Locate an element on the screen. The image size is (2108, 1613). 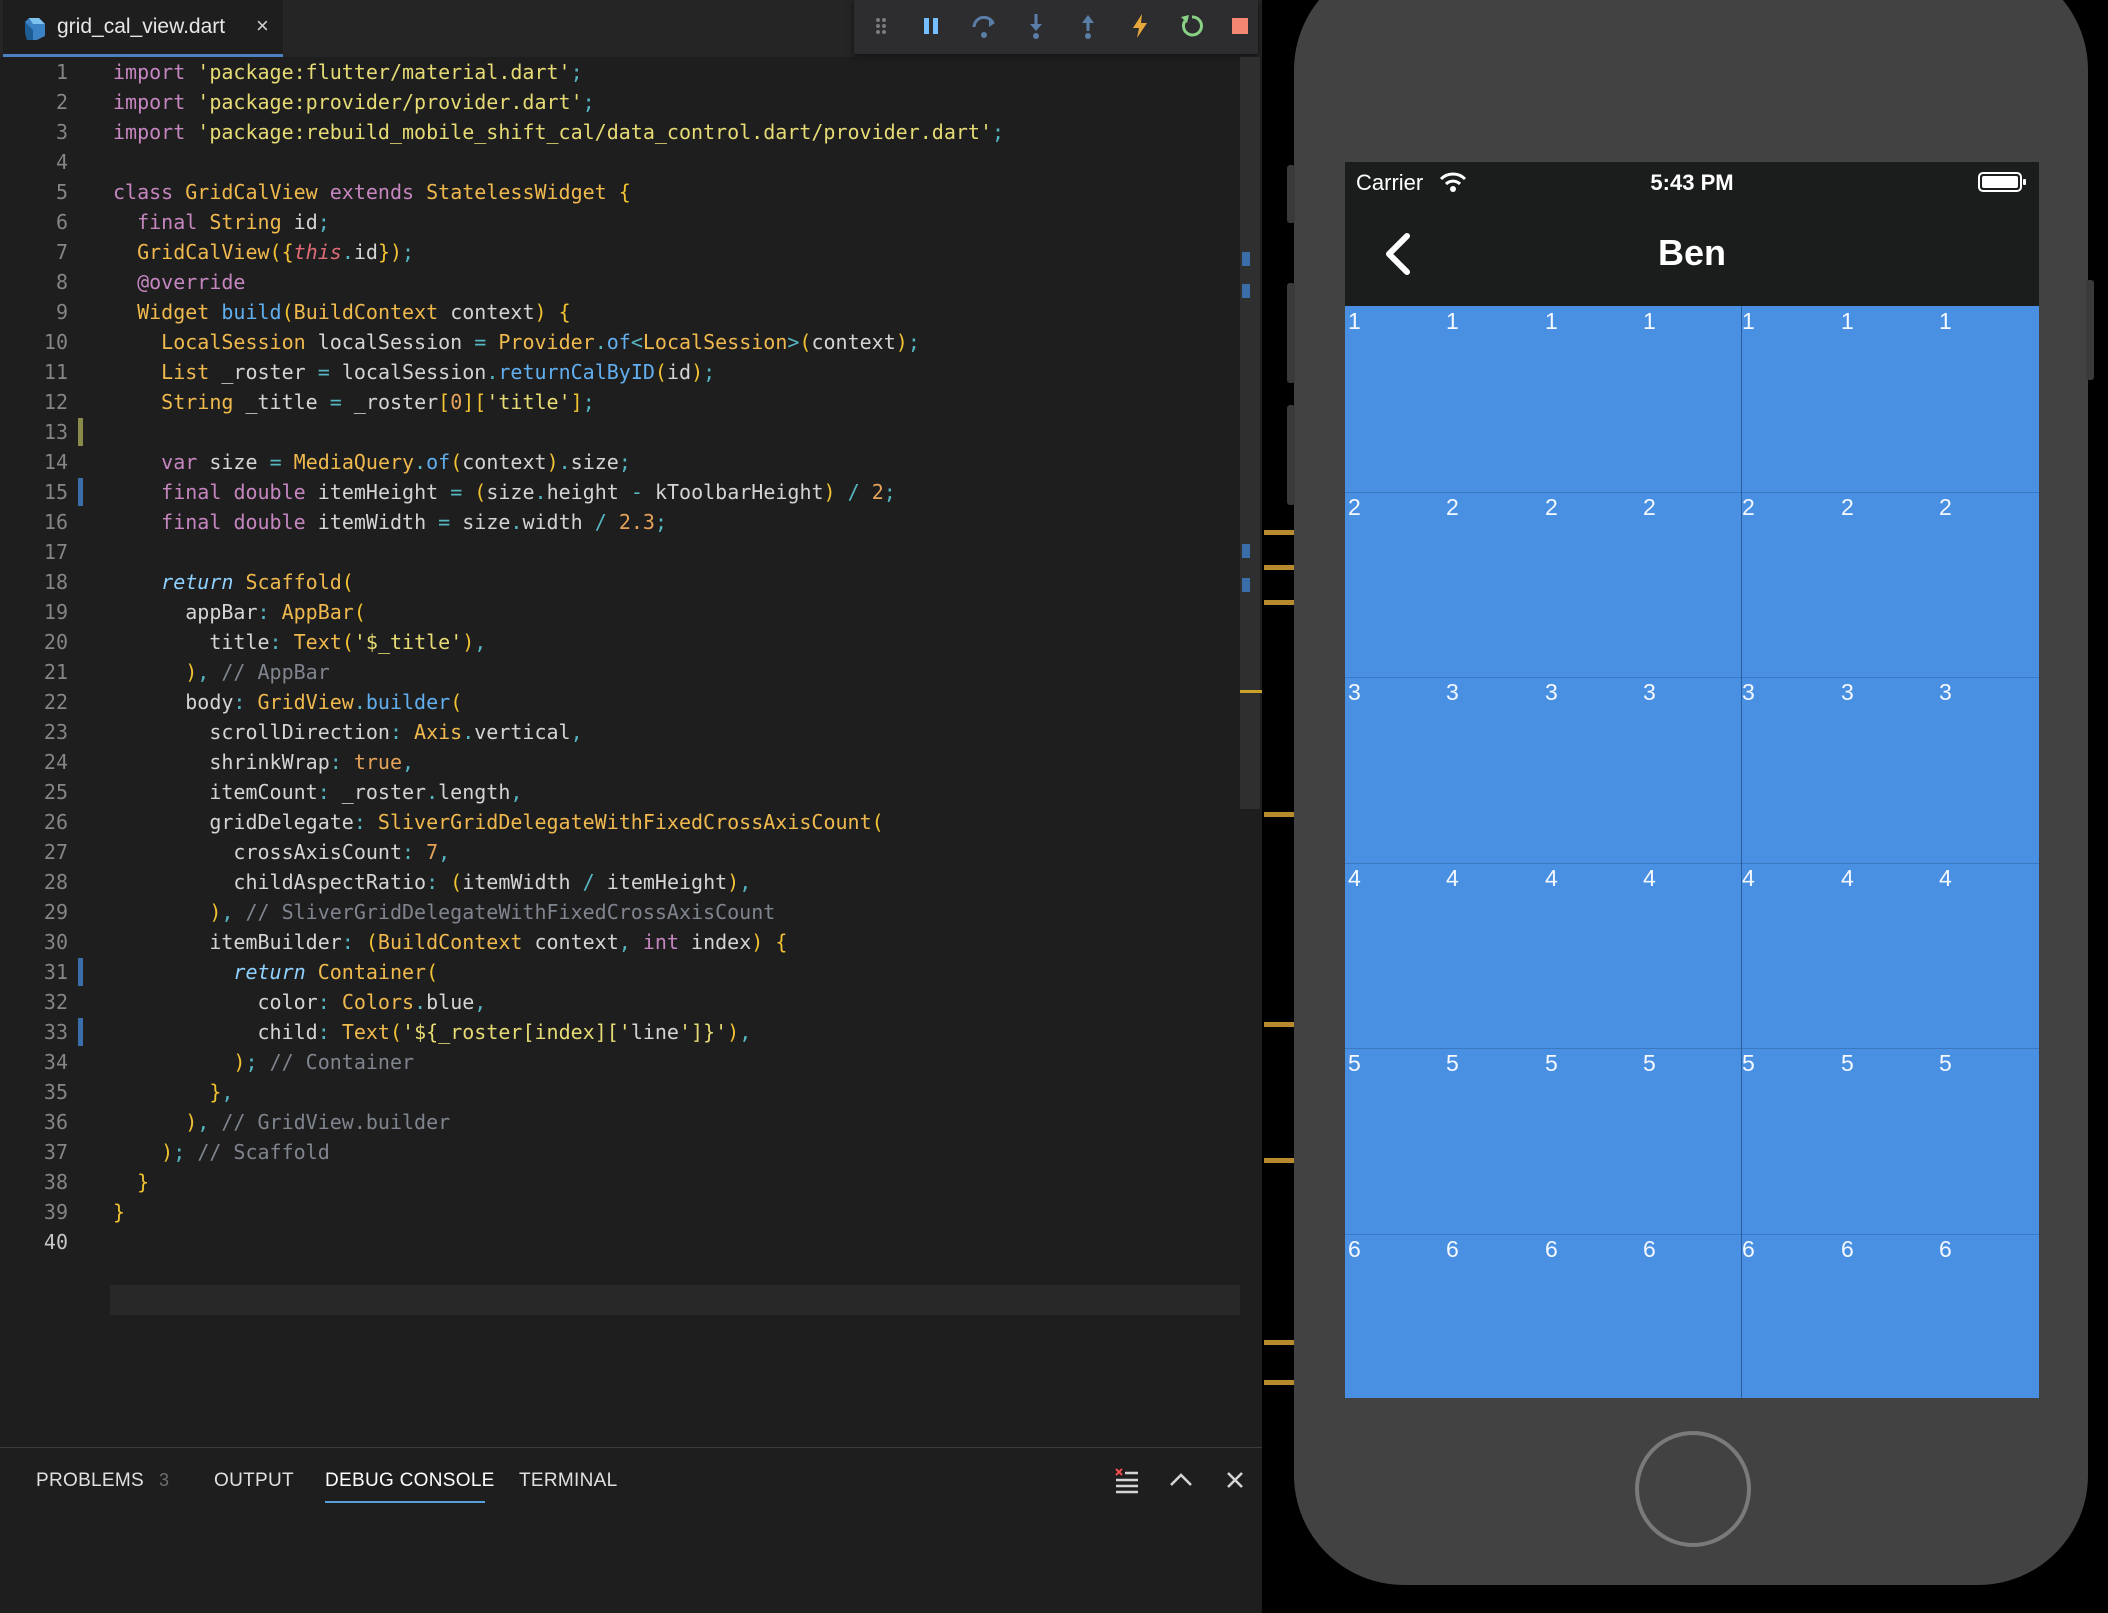
editor-tab: grid_cal_view.dart × is located at coordinates (143, 28).